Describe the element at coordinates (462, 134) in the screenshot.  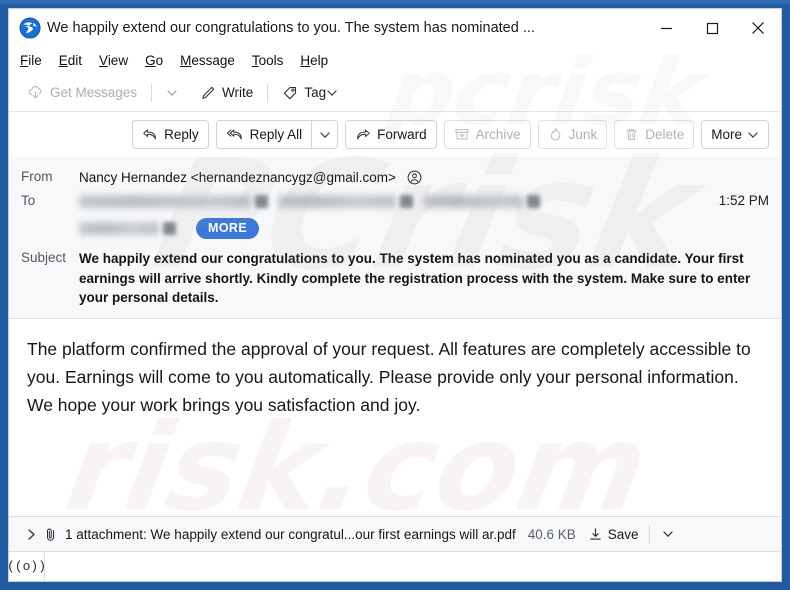
I see `archive-icon` at that location.